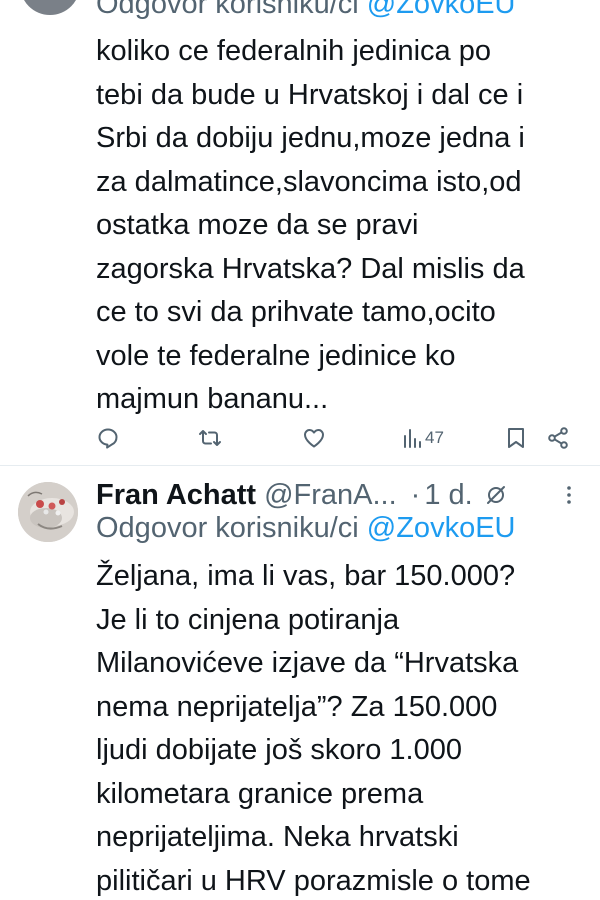 The height and width of the screenshot is (900, 600). I want to click on reply-context-2: Odgovor korisniku/ci @ZovkoEU, so click(305, 528).